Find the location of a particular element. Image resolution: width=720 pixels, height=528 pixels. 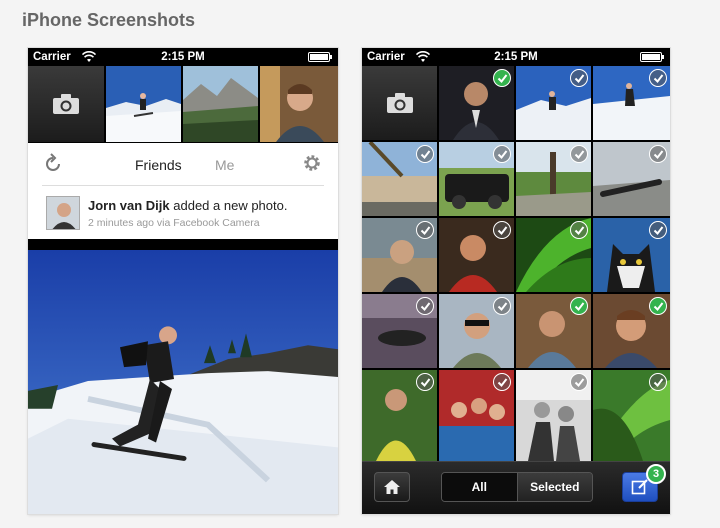

feed-item-action: added a new photo. is located at coordinates (228, 205).